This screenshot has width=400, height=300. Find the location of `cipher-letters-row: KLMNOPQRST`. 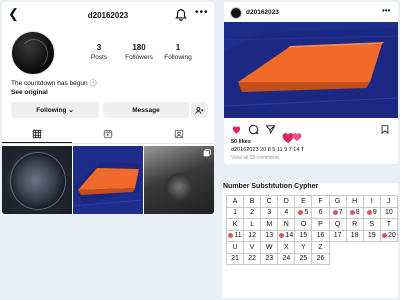

cipher-letters-row: KLMNOPQRST is located at coordinates (311, 224).